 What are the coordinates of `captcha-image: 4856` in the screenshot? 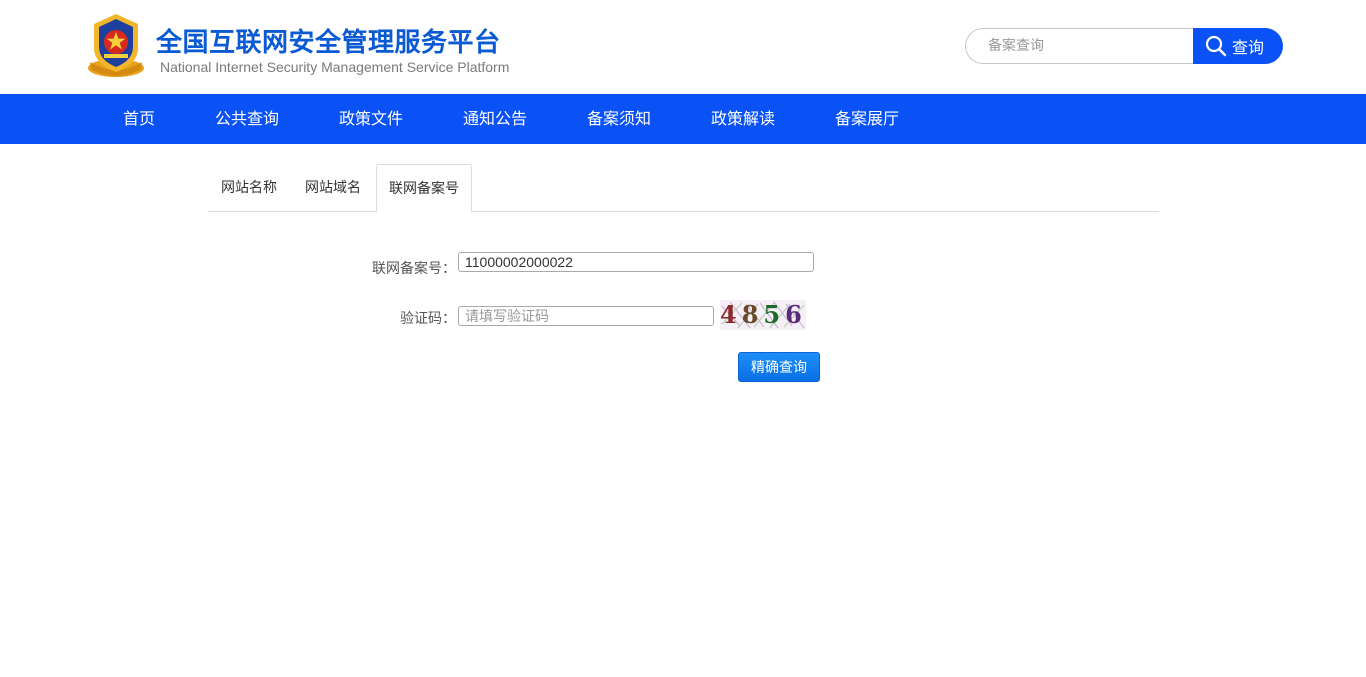 It's located at (763, 315).